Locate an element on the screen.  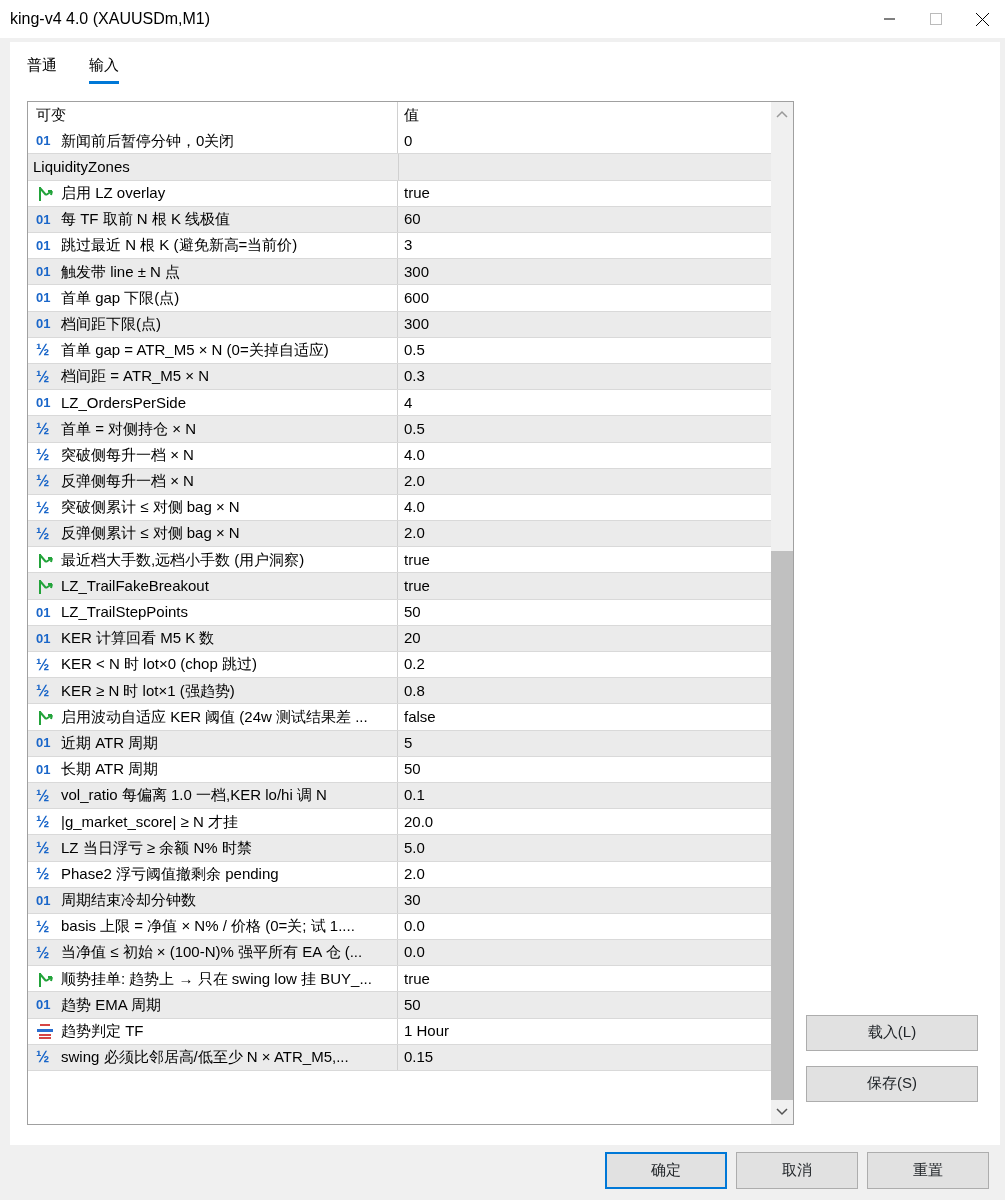
parameter-name: LZ_OrdersPerSide is located at coordinates (124, 402).